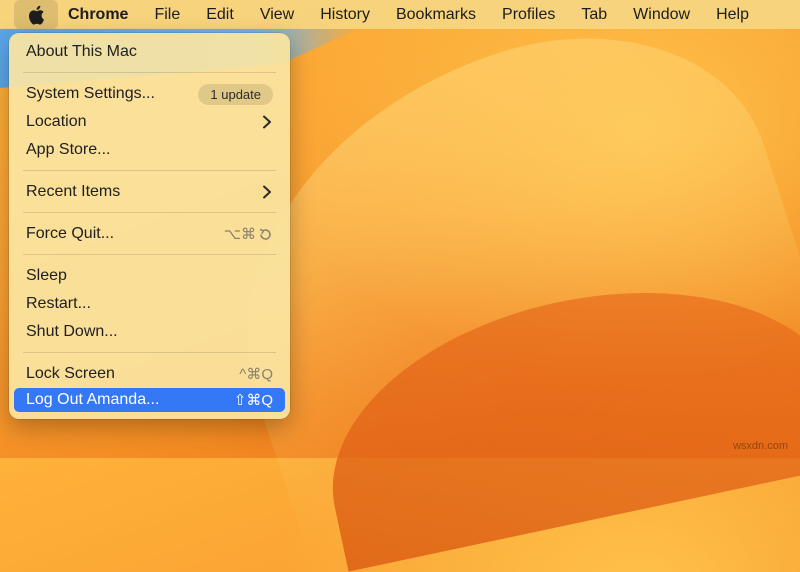 The height and width of the screenshot is (572, 800). I want to click on shortcut-keys: ⌥⌘, so click(239, 234).